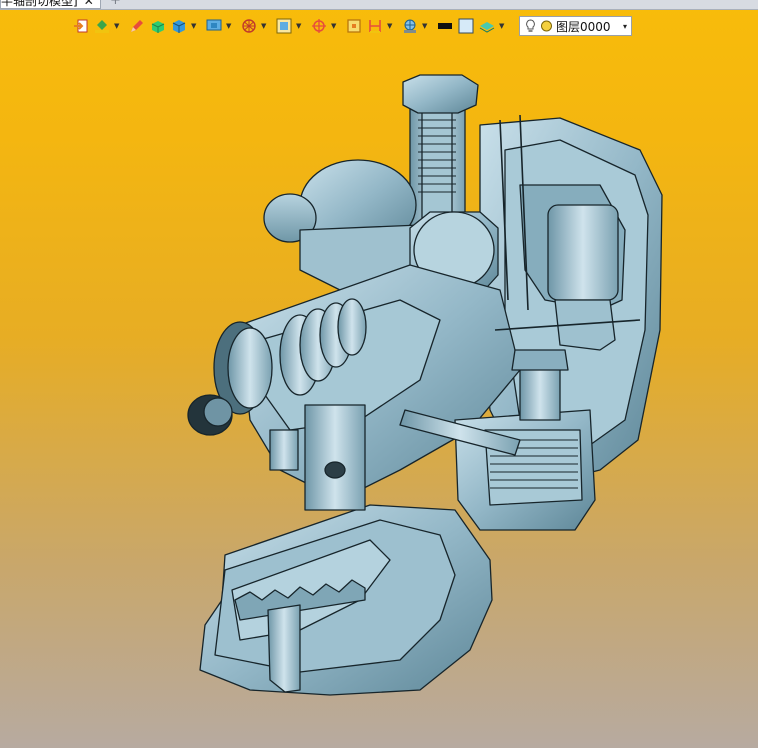 Image resolution: width=758 pixels, height=748 pixels. What do you see at coordinates (89, 4) in the screenshot?
I see `close-icon: ✕` at bounding box center [89, 4].